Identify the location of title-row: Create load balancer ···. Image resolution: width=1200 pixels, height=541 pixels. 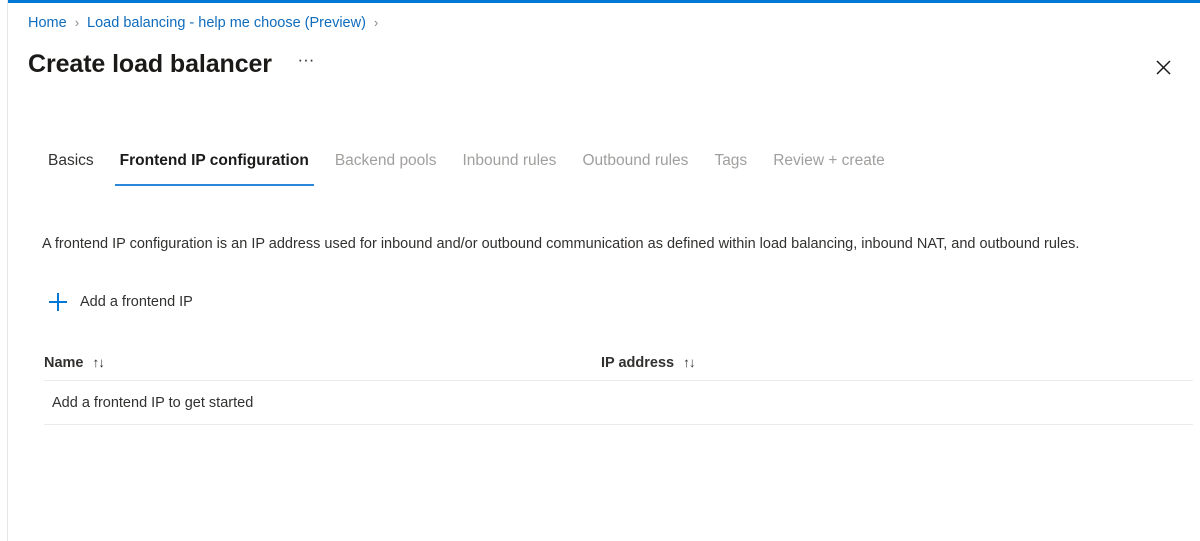
(174, 64).